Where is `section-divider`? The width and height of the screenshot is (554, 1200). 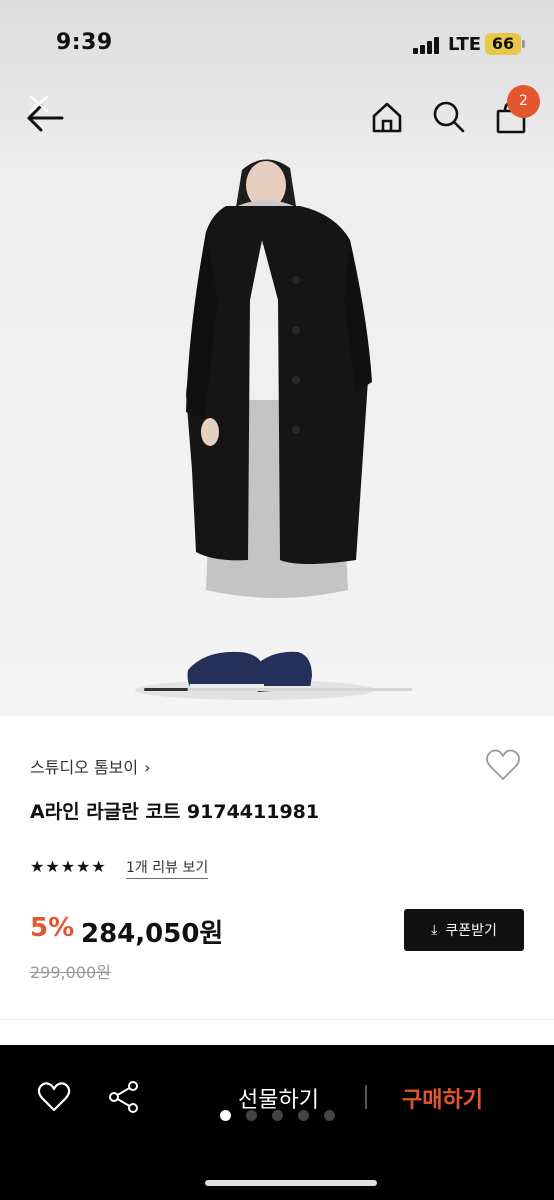 section-divider is located at coordinates (277, 1019).